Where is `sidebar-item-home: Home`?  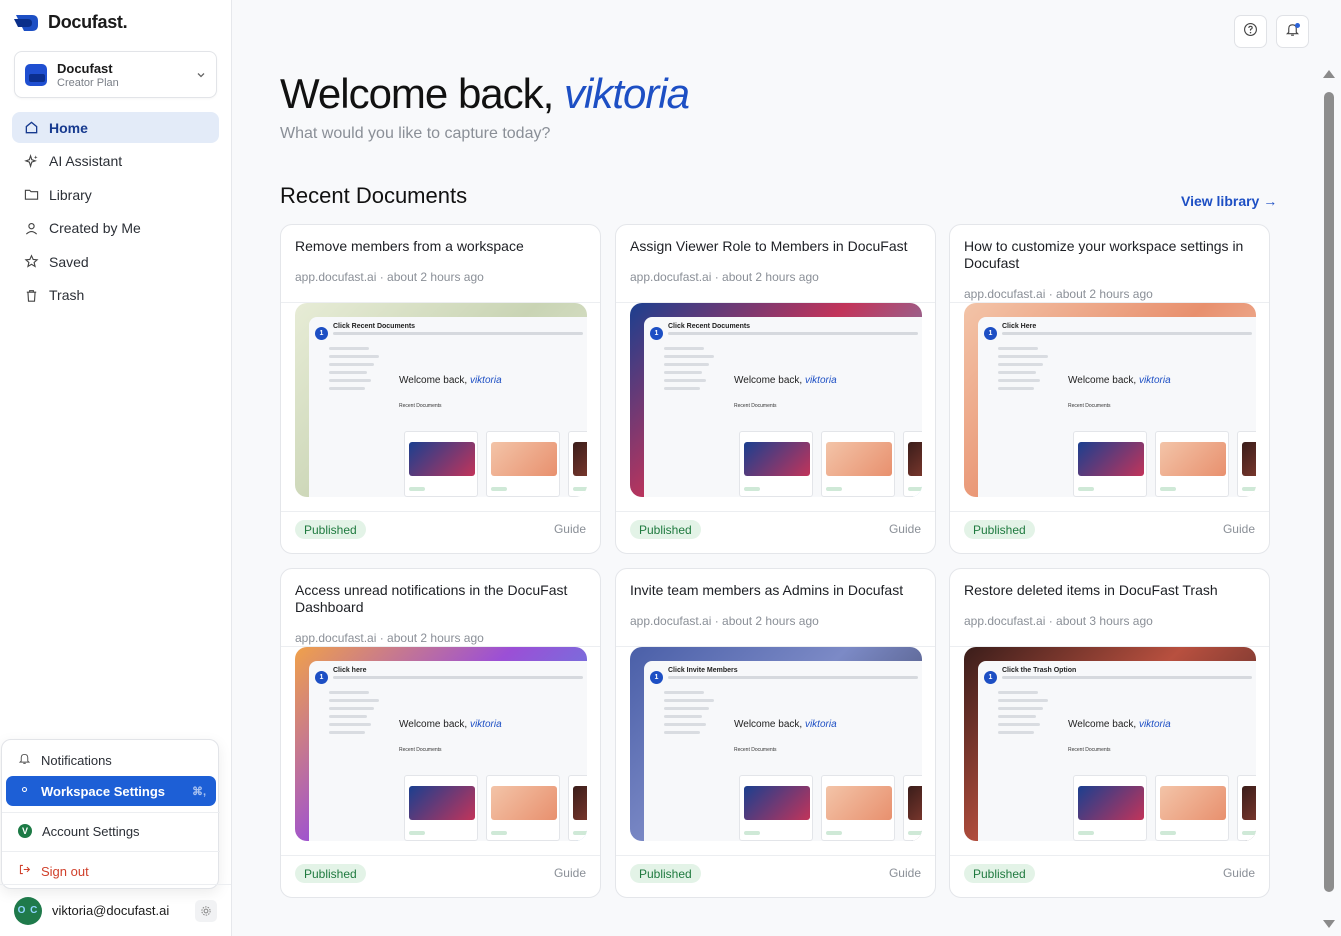 sidebar-item-home: Home is located at coordinates (115, 127).